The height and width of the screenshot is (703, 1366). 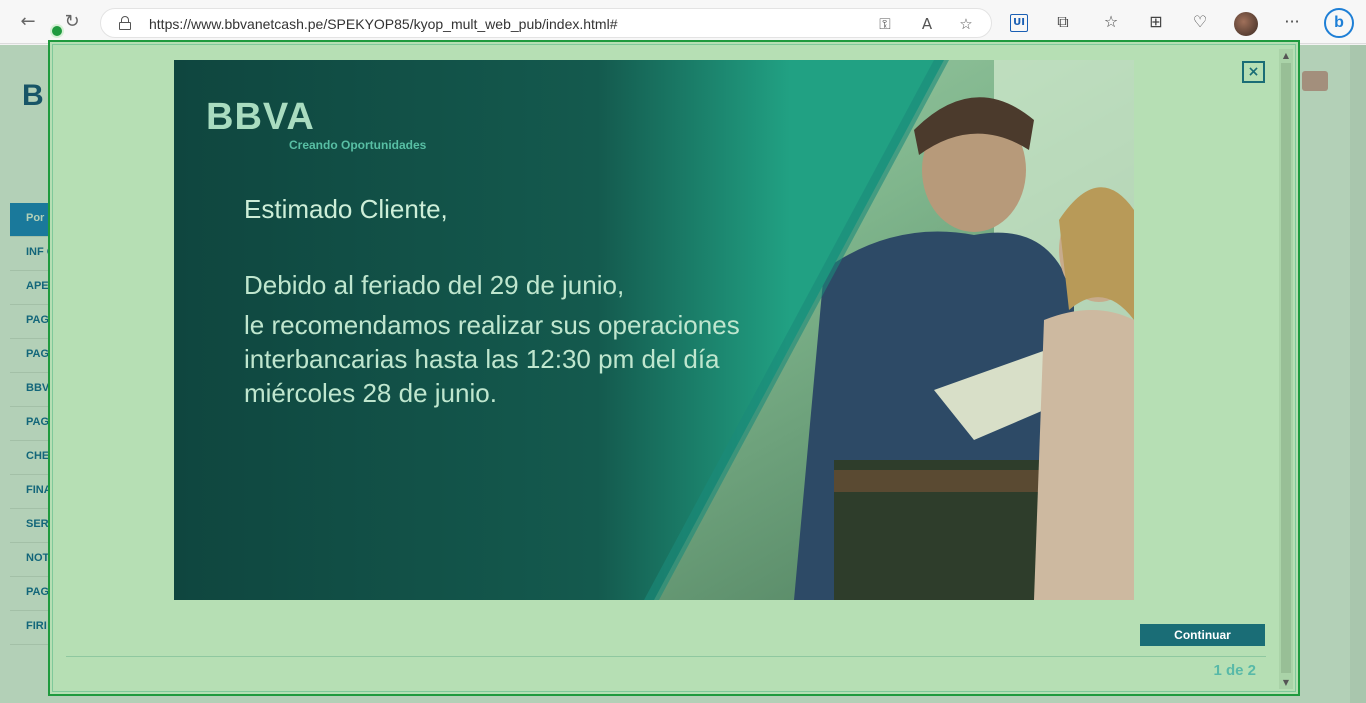 What do you see at coordinates (125, 23) in the screenshot?
I see `lock-icon` at bounding box center [125, 23].